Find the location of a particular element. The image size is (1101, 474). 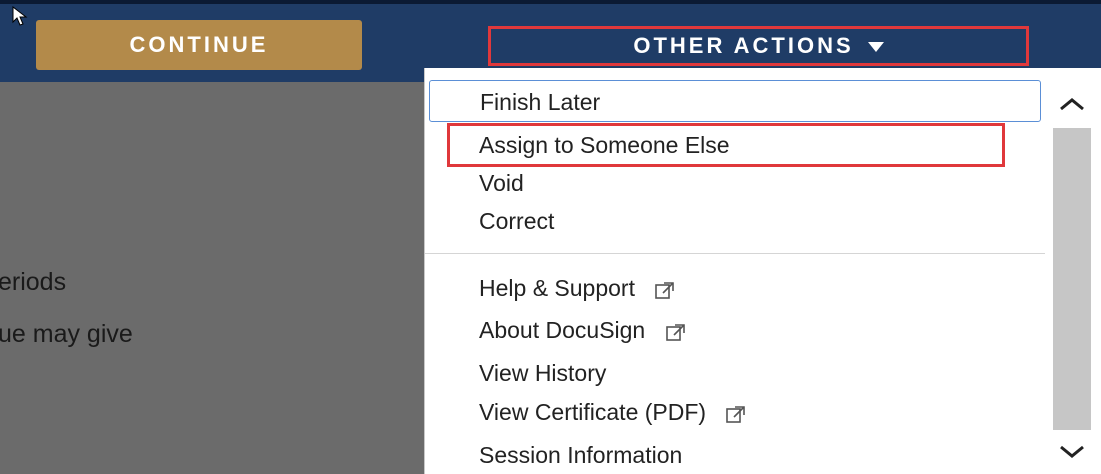

scroll-thumb is located at coordinates (1072, 279).